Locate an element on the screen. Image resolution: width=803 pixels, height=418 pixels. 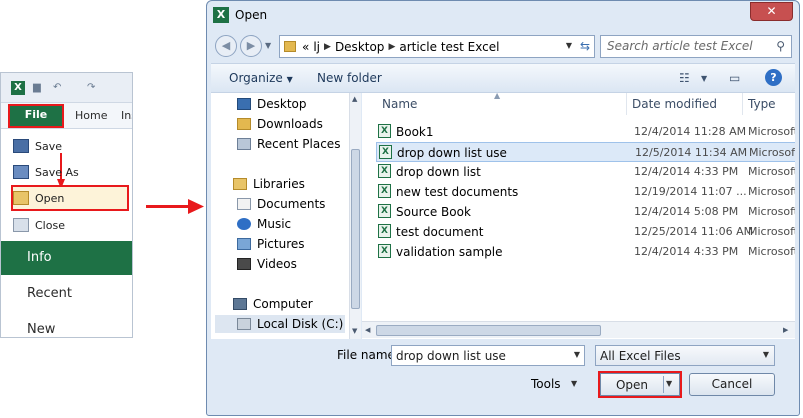
open-folder-icon is located at coordinates (21, 198).